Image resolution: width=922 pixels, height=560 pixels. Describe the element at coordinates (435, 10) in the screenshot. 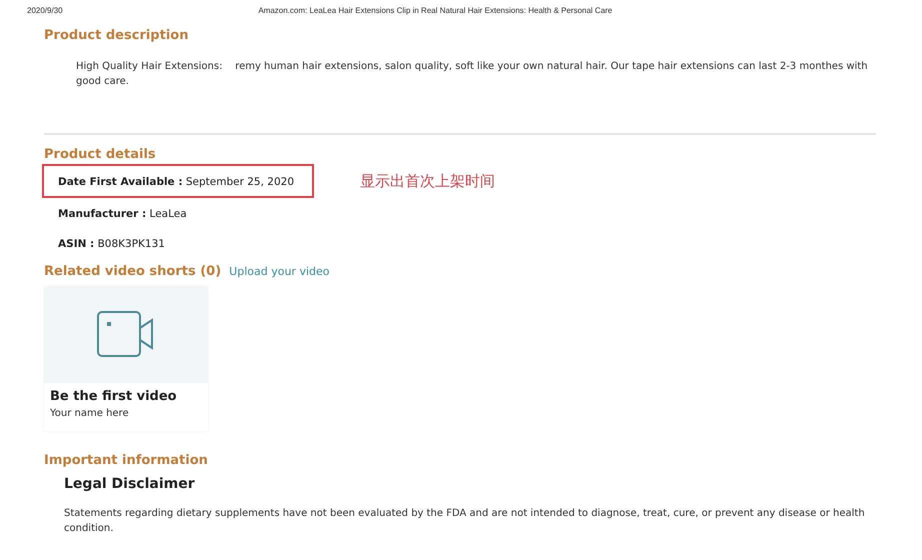

I see `page-title: Amazon.com: LeaLea Hair Extensions Clip in Real Natural Hair Extensions: Health & Personal Care` at that location.